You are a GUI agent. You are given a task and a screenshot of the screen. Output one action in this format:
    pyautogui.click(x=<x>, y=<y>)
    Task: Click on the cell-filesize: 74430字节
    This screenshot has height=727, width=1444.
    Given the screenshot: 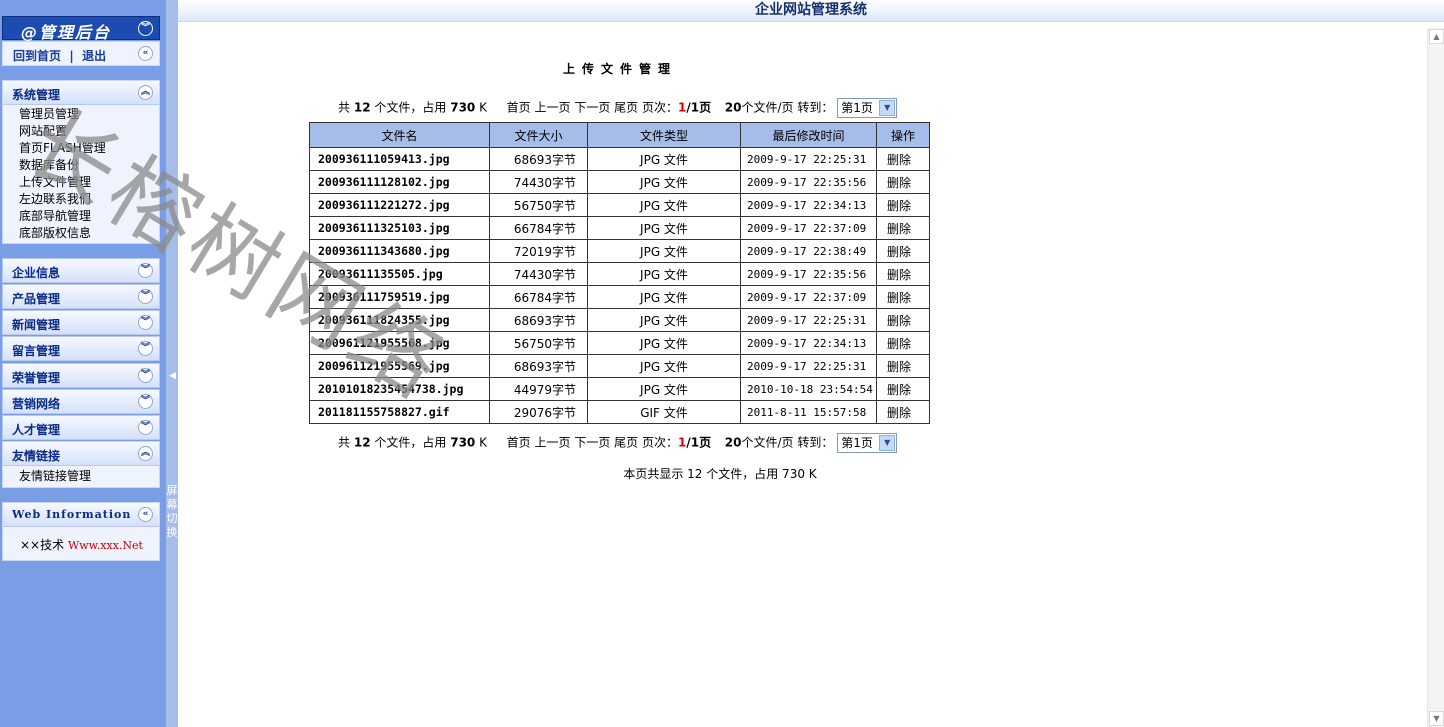 What is the action you would take?
    pyautogui.click(x=538, y=182)
    